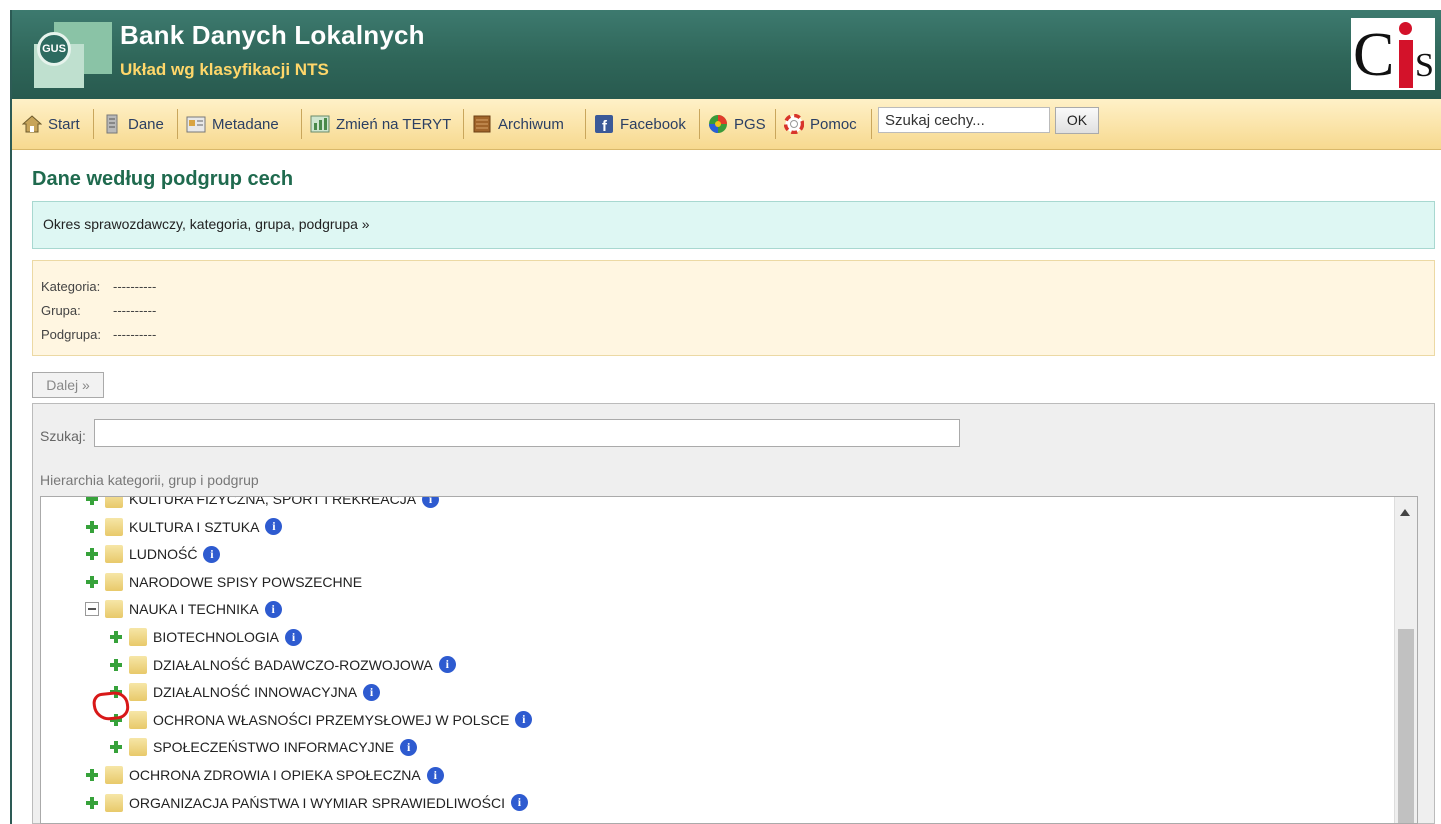 This screenshot has height=824, width=1441. Describe the element at coordinates (733, 335) in the screenshot. I see `podgrupa-row: Podgrupa: ----------` at that location.